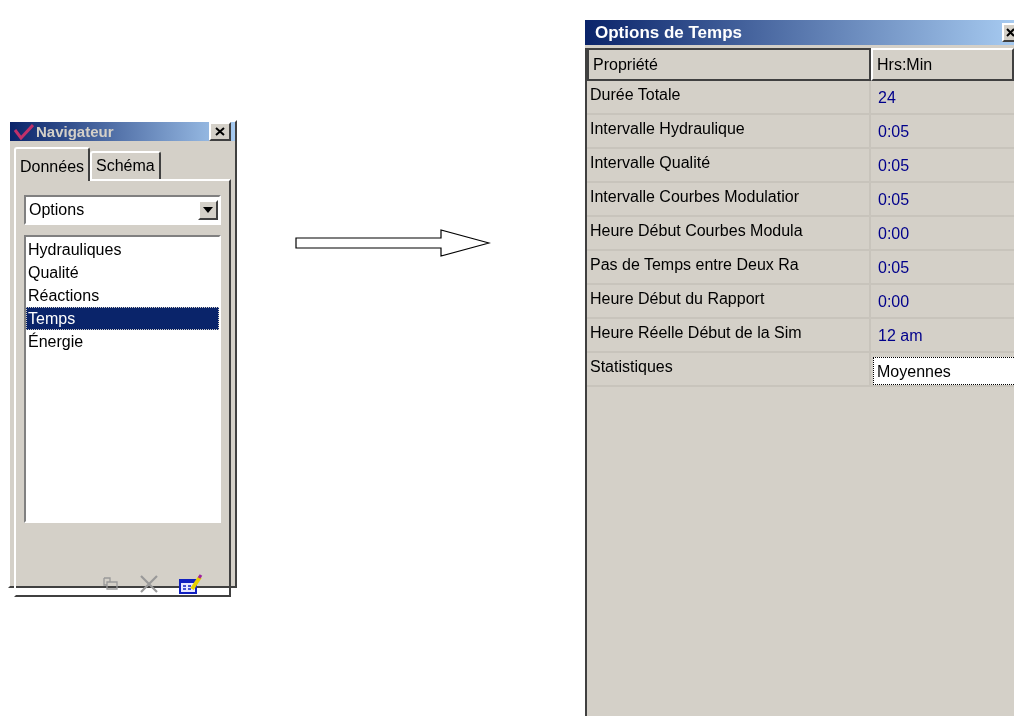  I want to click on delete-icon, so click(149, 584).